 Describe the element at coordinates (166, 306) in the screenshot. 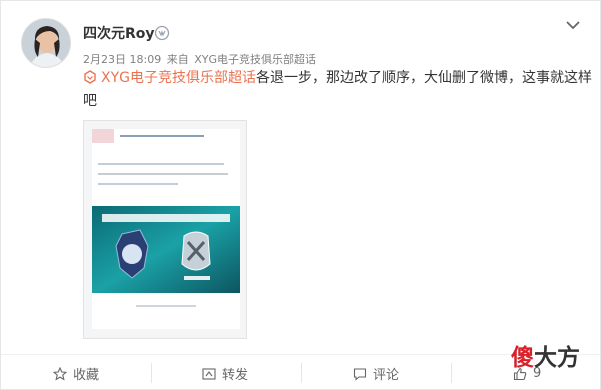

I see `image-footer-line` at that location.